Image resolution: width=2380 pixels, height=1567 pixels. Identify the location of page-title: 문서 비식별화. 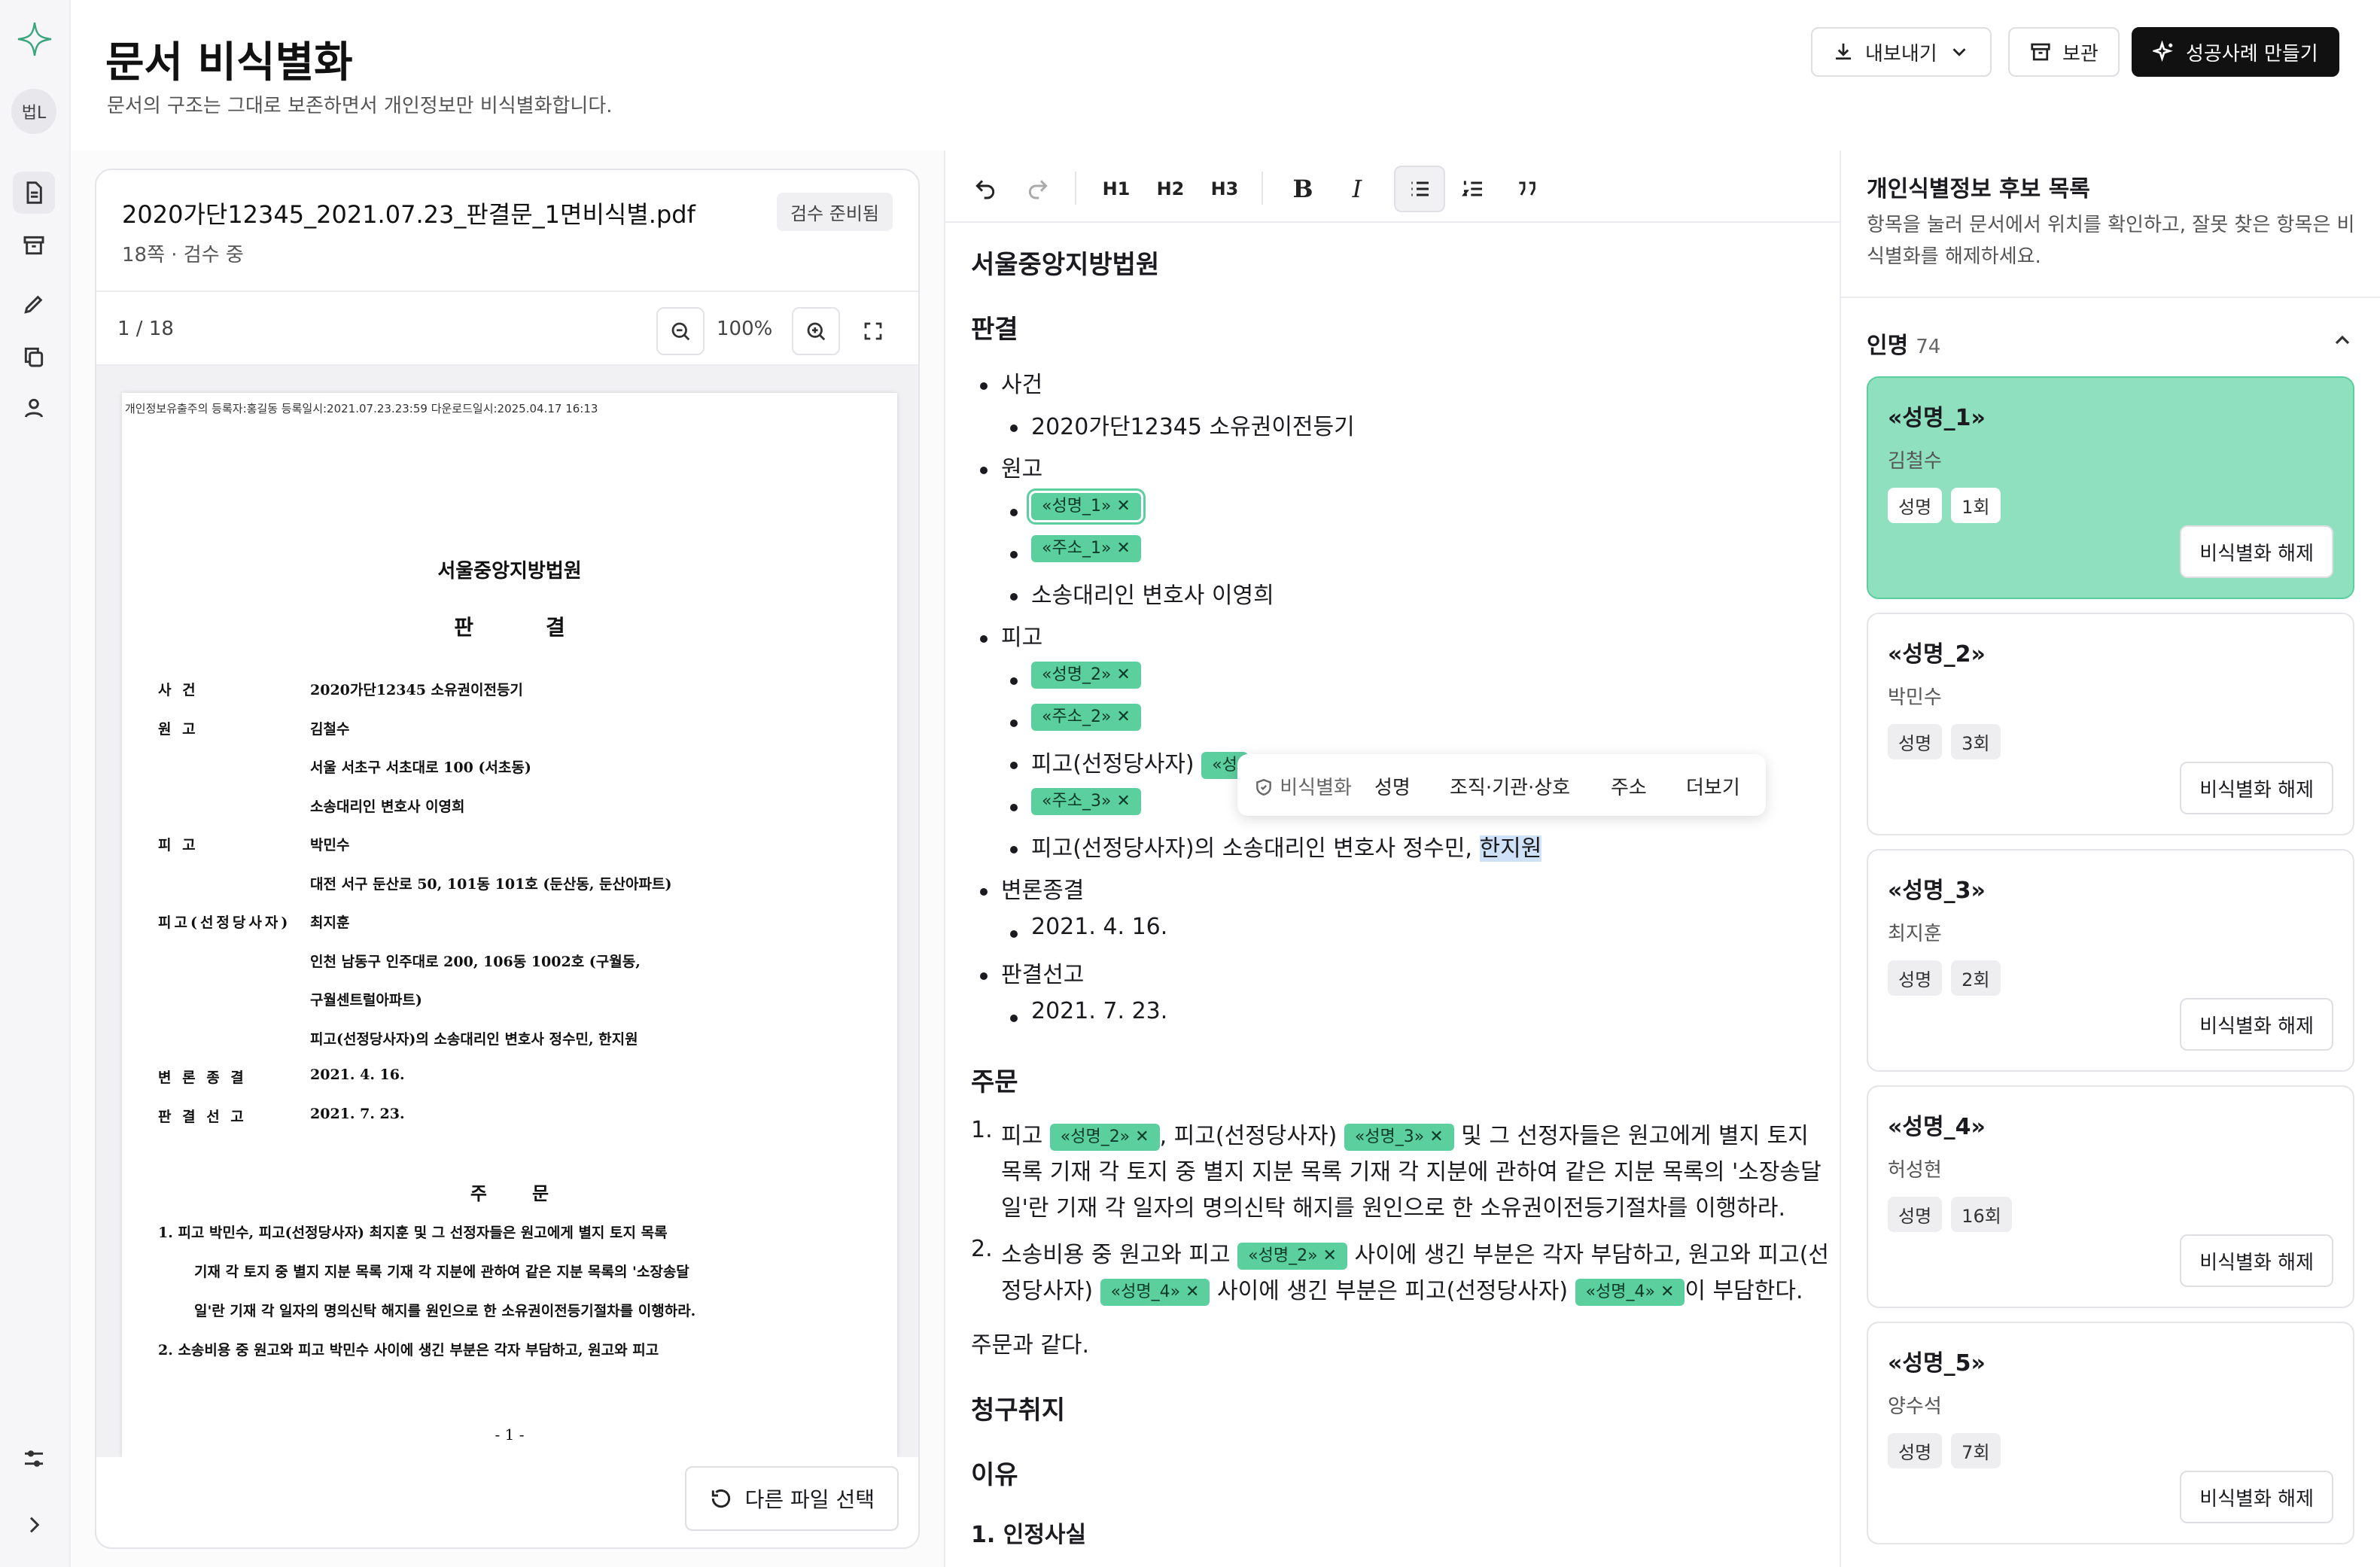
(229, 62).